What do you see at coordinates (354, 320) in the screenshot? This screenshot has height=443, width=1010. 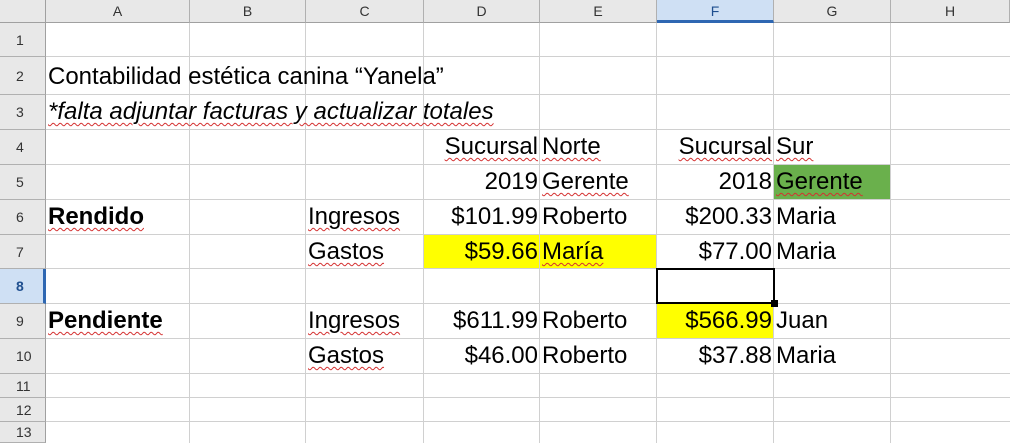 I see `cell-c9-text: Ingresos` at bounding box center [354, 320].